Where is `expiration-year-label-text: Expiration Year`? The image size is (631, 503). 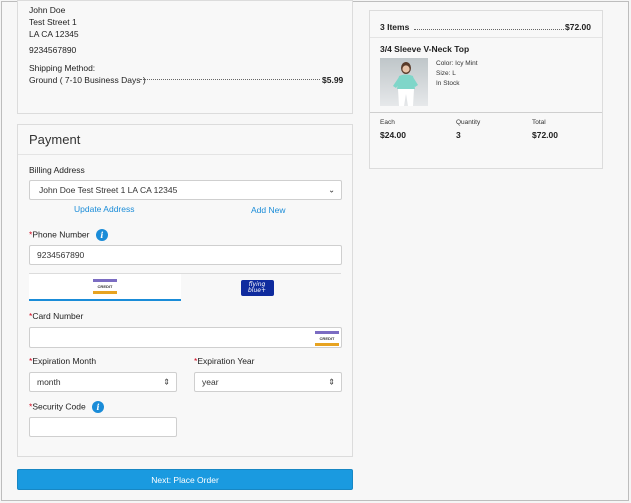 expiration-year-label-text: Expiration Year is located at coordinates (226, 361).